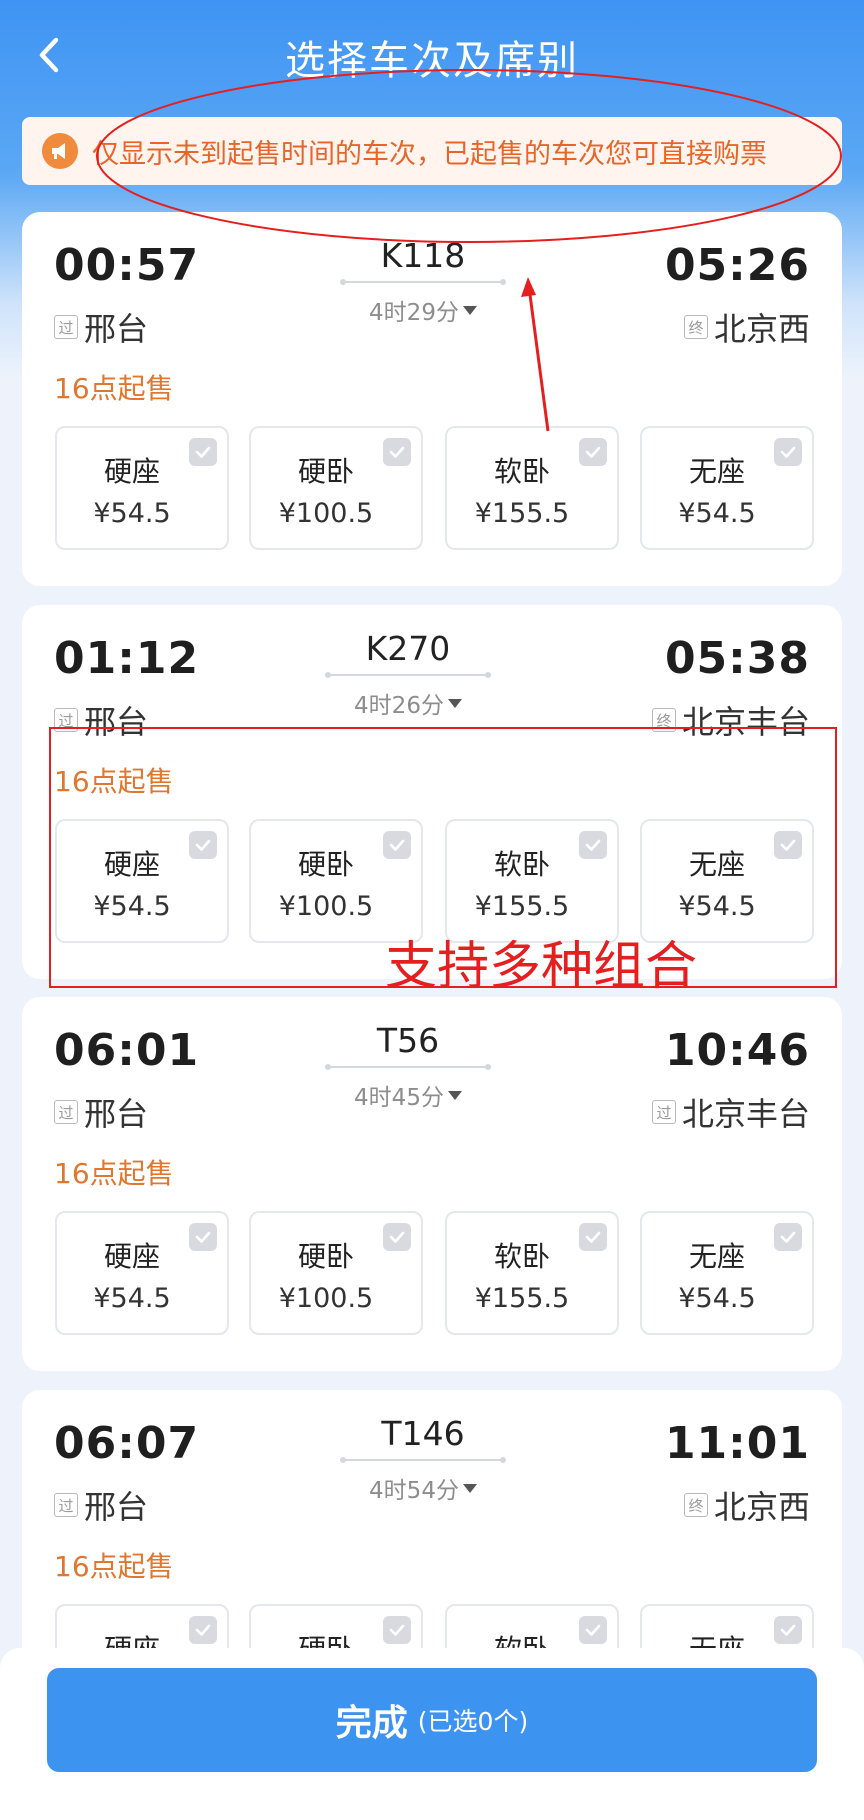 This screenshot has width=864, height=1820. What do you see at coordinates (737, 265) in the screenshot?
I see `arrival-time: 05:26` at bounding box center [737, 265].